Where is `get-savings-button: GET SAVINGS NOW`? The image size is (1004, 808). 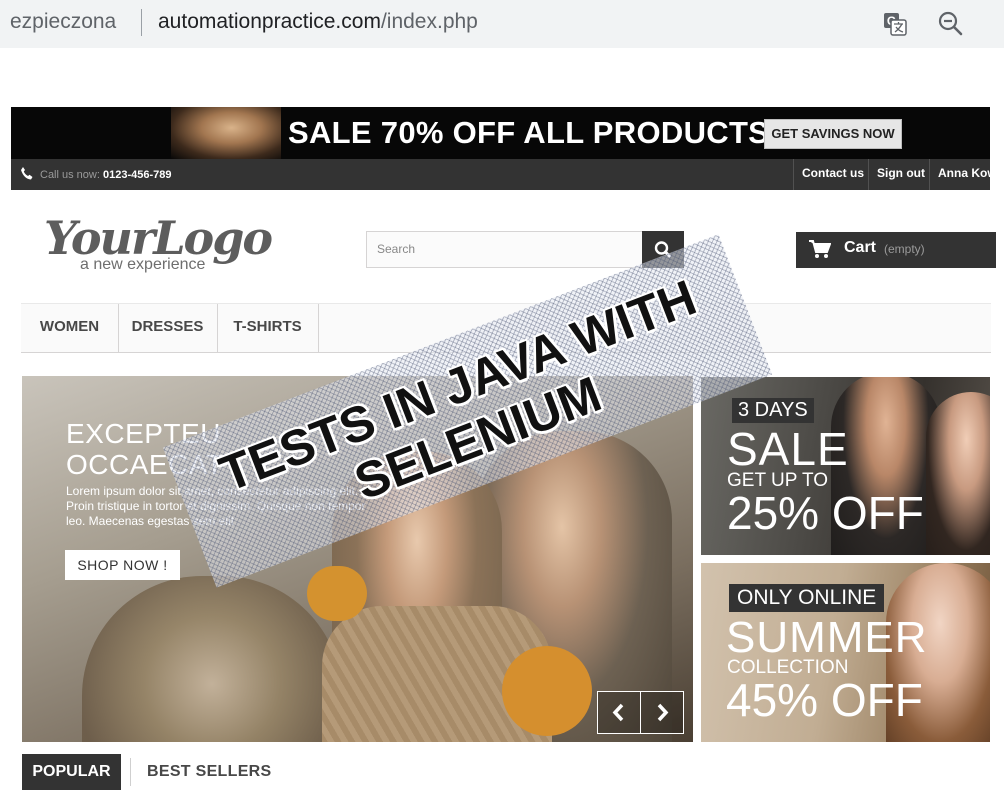
get-savings-button: GET SAVINGS NOW is located at coordinates (833, 134).